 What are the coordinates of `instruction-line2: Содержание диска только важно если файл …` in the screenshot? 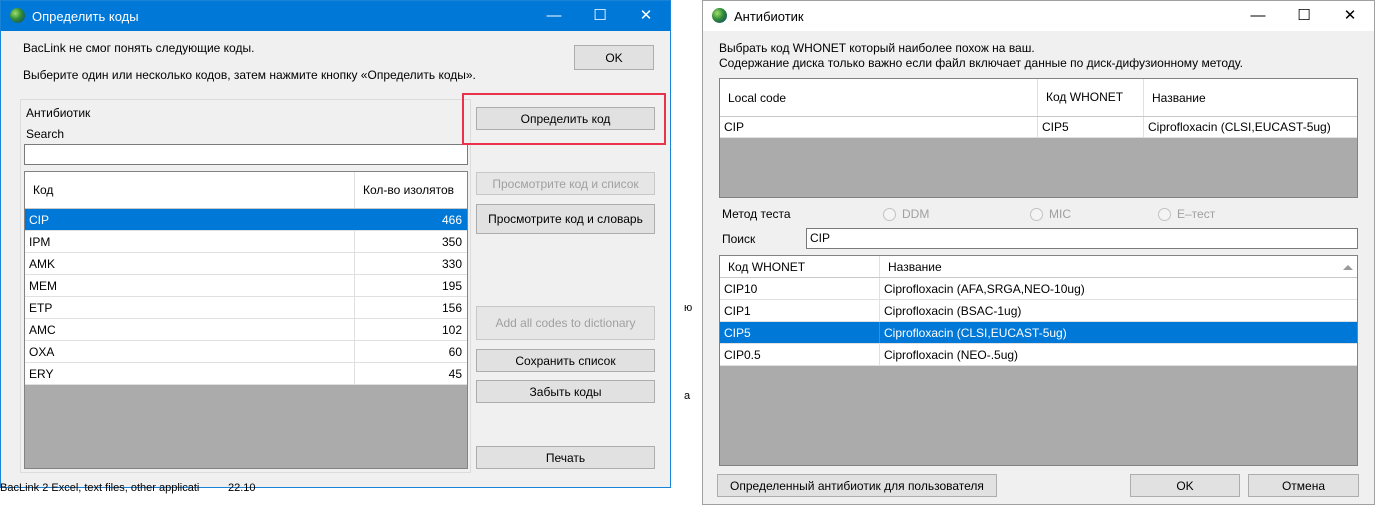 It's located at (981, 63).